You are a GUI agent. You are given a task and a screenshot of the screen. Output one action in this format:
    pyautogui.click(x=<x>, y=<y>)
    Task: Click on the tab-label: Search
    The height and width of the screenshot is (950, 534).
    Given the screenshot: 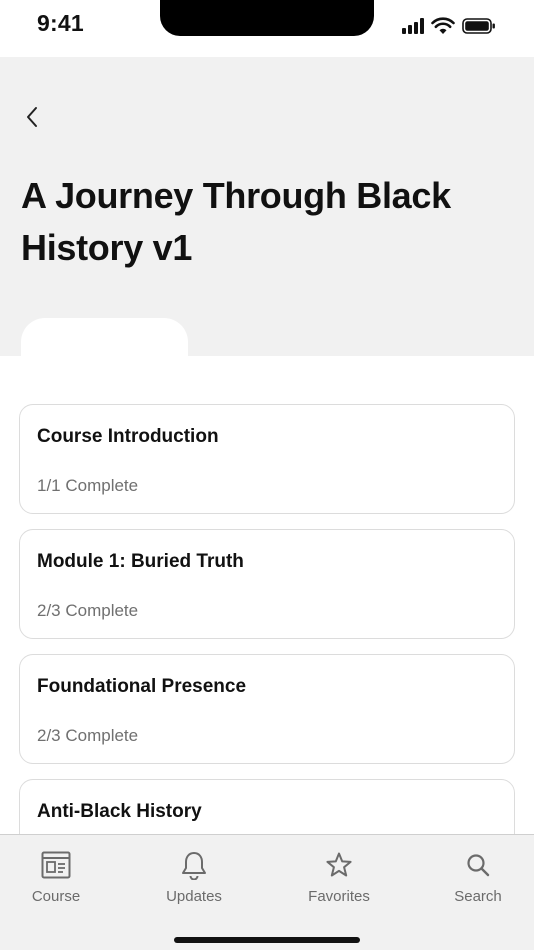 What is the action you would take?
    pyautogui.click(x=478, y=896)
    